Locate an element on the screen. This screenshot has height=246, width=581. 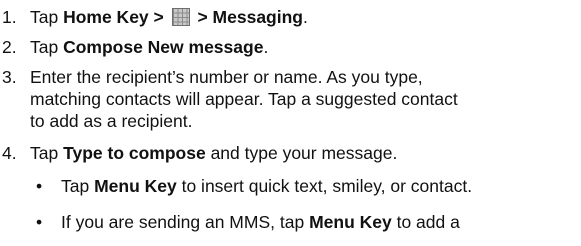
step-number: 1. is located at coordinates (9, 17).